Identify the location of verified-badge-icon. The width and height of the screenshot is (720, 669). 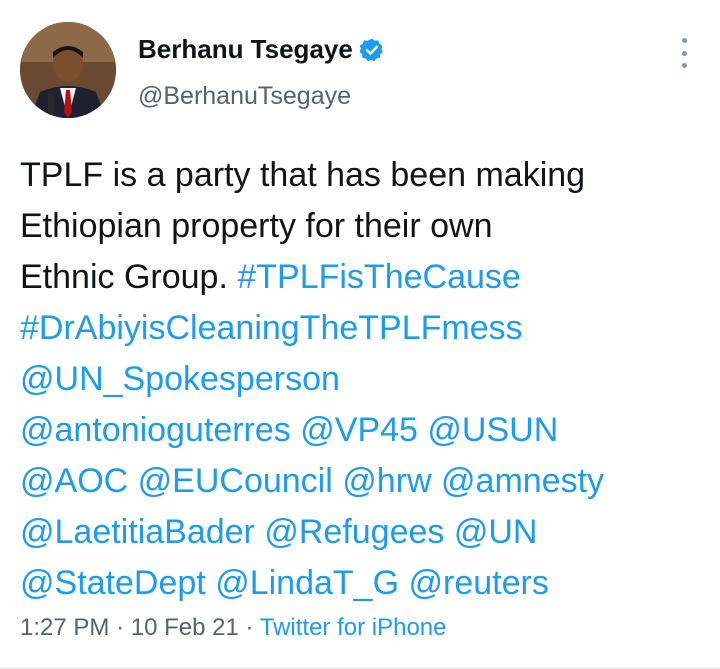
(371, 49).